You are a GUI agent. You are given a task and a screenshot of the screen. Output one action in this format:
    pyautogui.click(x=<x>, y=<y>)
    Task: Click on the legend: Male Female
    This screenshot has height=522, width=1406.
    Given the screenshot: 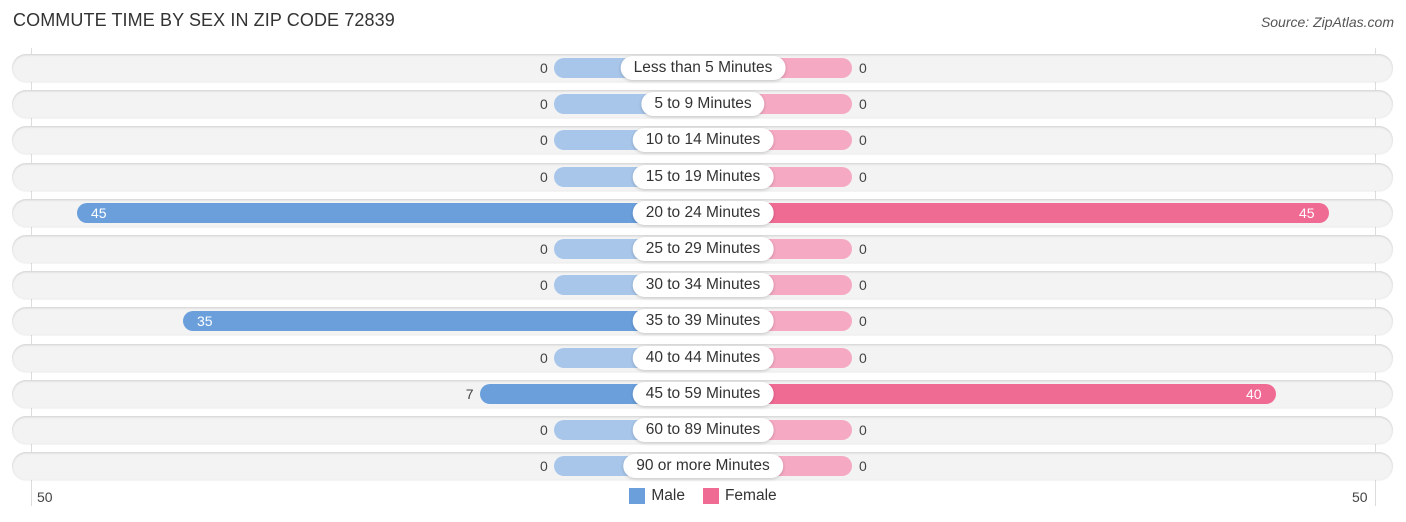 What is the action you would take?
    pyautogui.click(x=703, y=496)
    